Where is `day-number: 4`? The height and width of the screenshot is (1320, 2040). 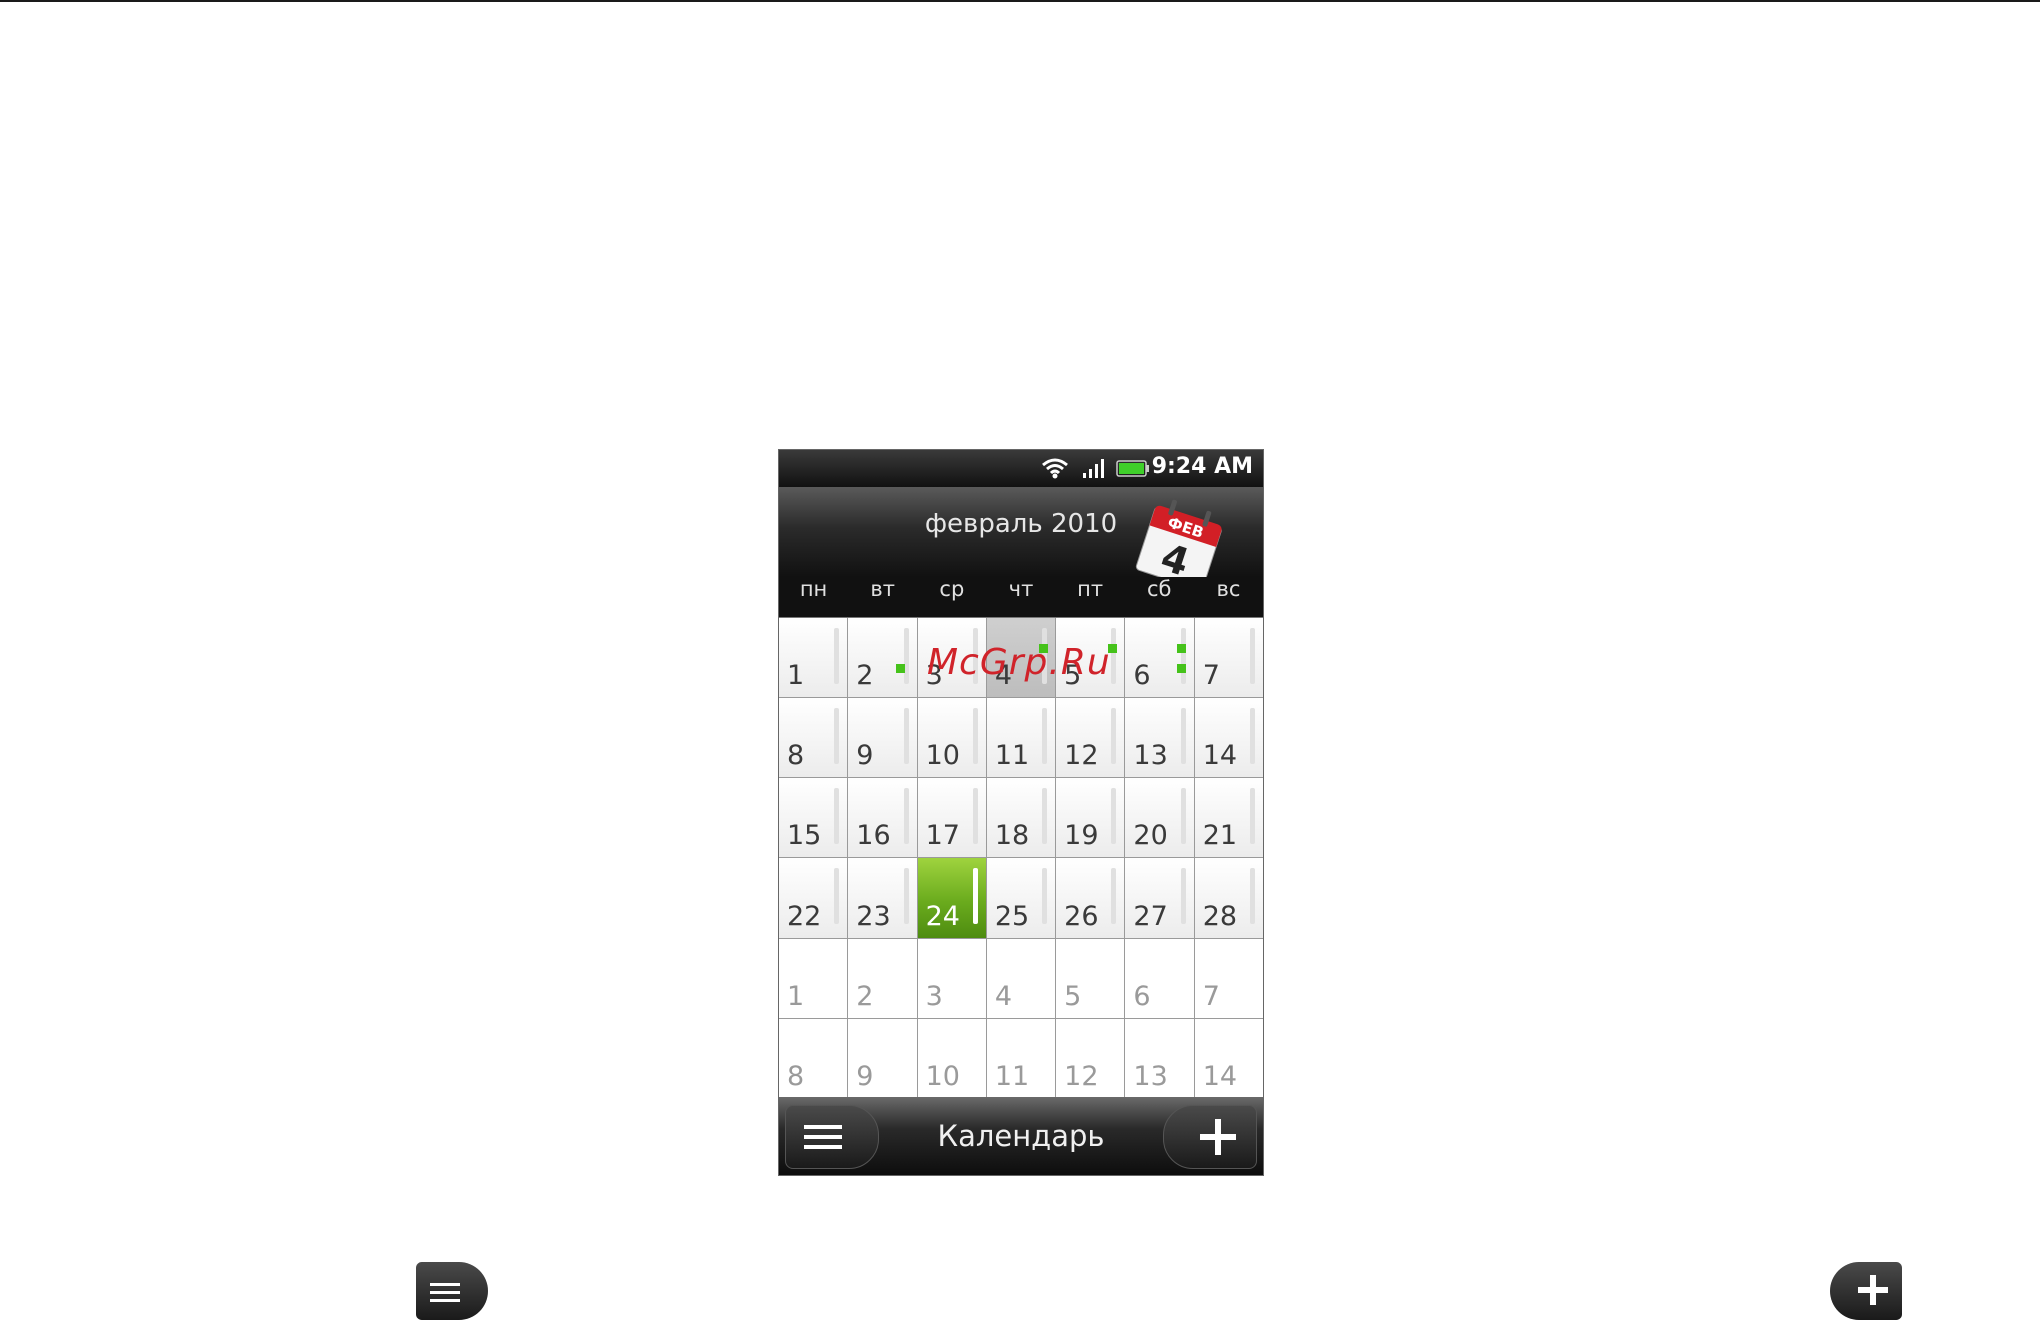 day-number: 4 is located at coordinates (1003, 996).